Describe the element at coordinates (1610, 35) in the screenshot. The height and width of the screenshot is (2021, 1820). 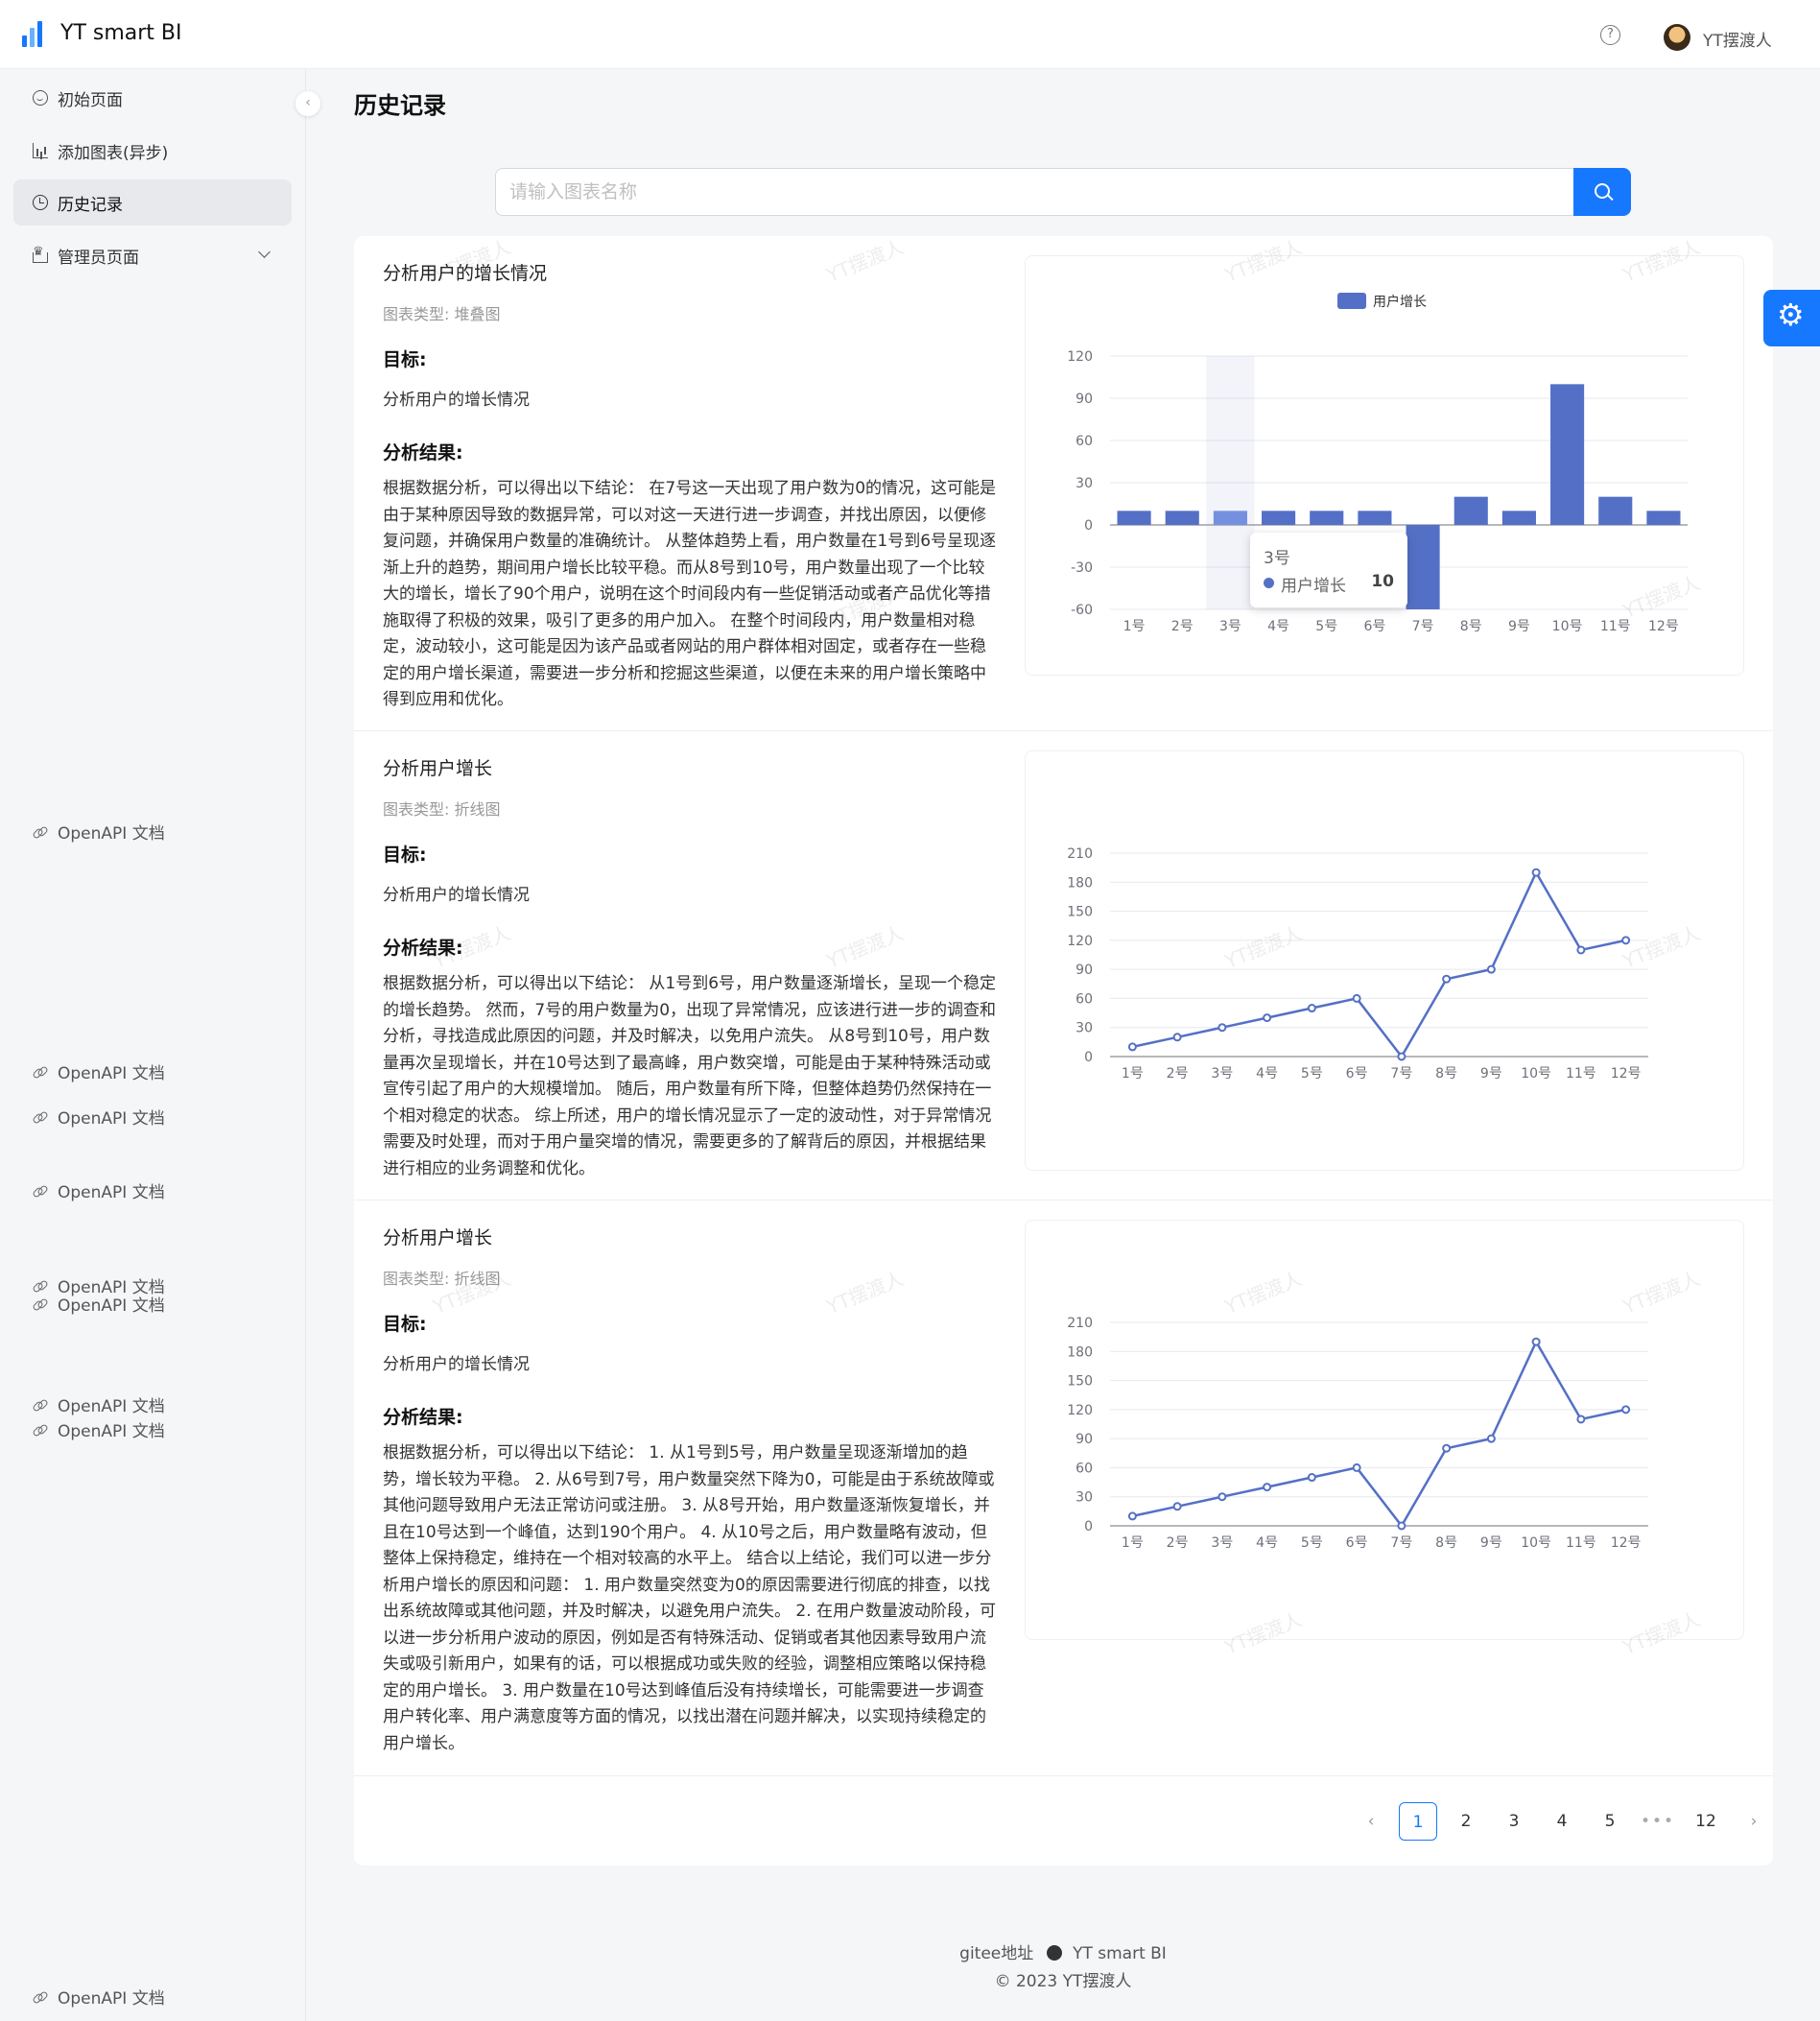
I see `help-icon: ?` at that location.